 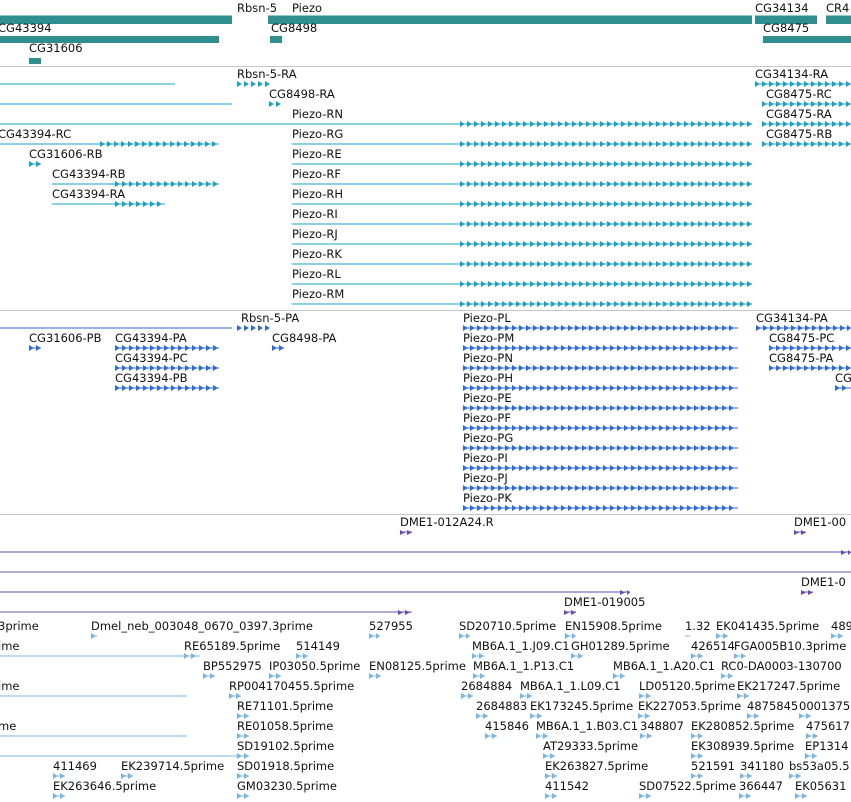 What do you see at coordinates (761, 786) in the screenshot?
I see `feature-label: 366447` at bounding box center [761, 786].